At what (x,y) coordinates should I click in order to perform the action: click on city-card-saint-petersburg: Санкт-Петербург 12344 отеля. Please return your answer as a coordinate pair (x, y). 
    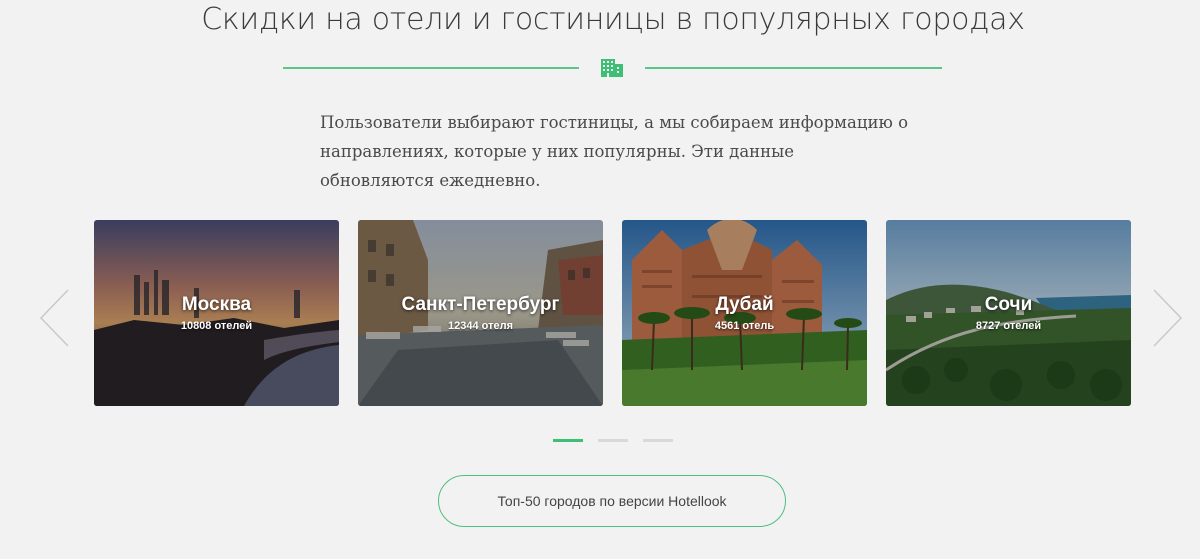
    Looking at the image, I should click on (480, 313).